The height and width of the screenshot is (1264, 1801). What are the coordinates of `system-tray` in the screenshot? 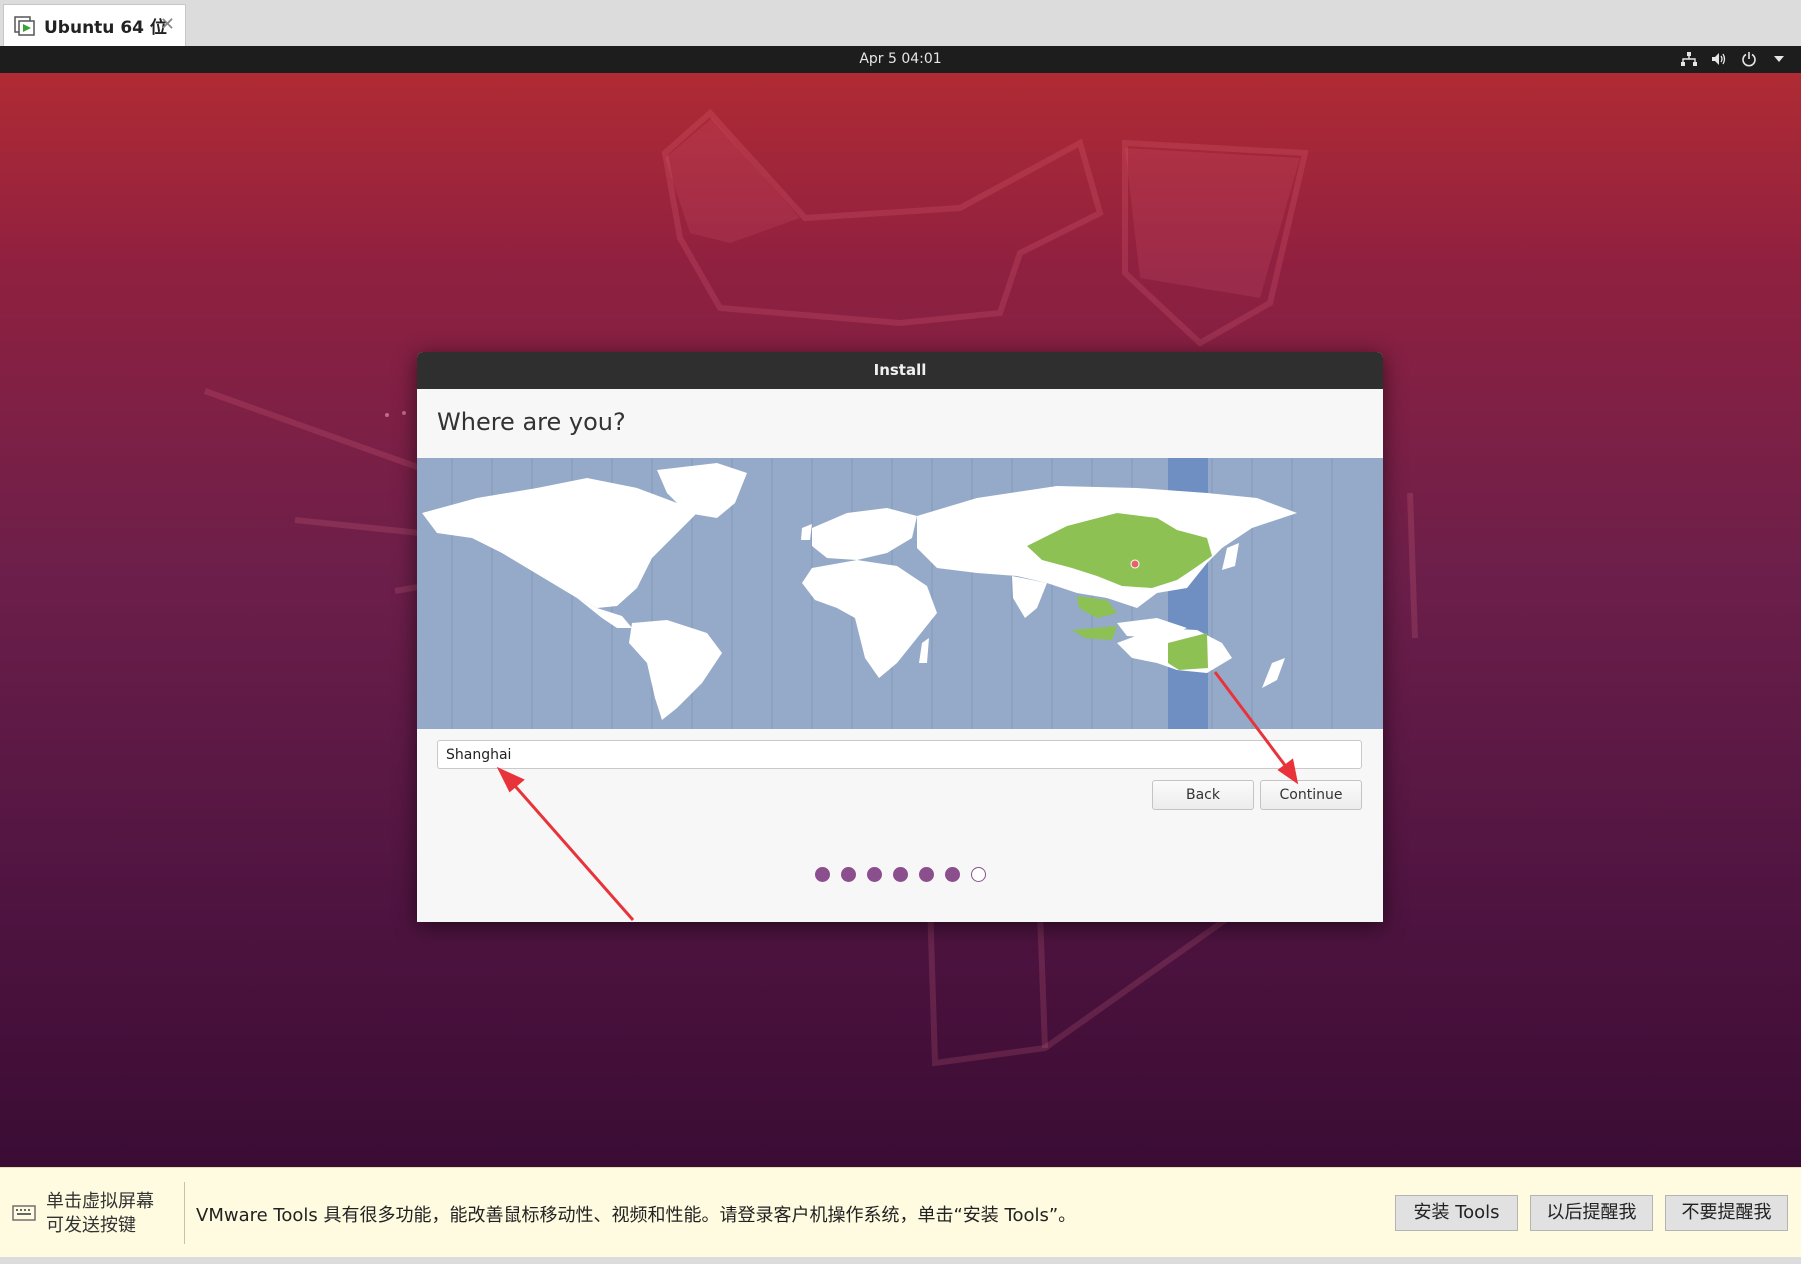 It's located at (1734, 59).